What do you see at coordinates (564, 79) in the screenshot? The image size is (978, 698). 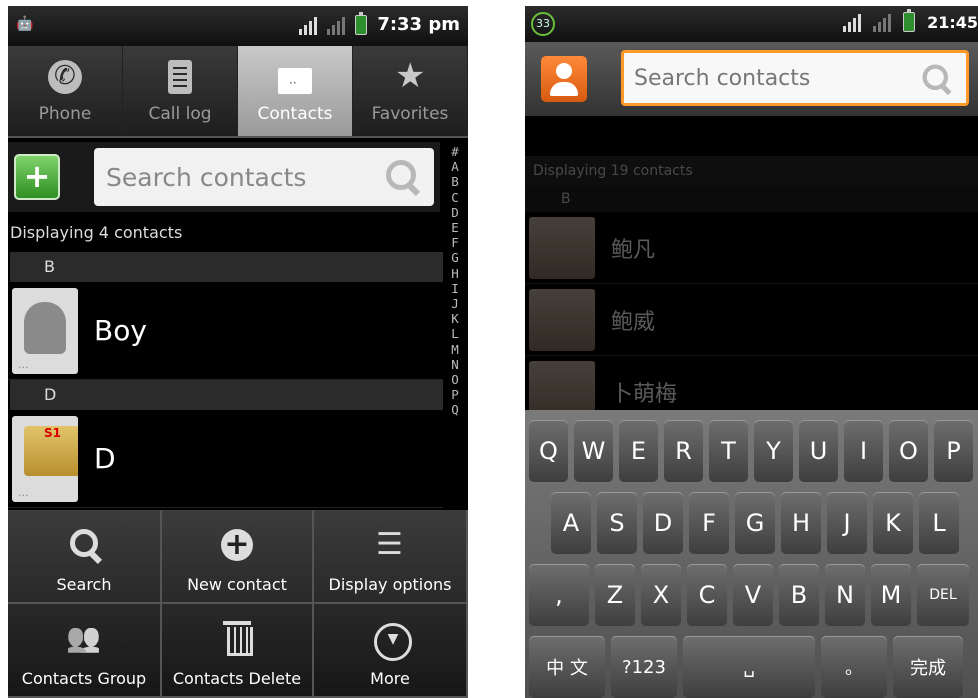 I see `contacts-person-icon` at bounding box center [564, 79].